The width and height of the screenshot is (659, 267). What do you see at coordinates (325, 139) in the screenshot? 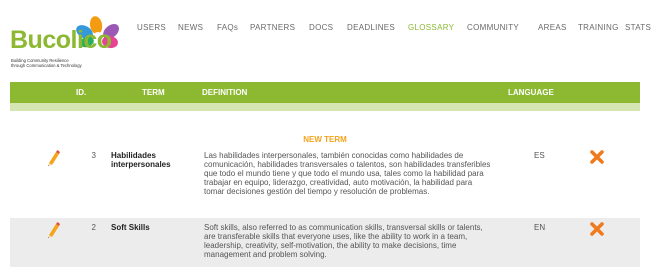
I see `new-term-button: NEW TERM` at bounding box center [325, 139].